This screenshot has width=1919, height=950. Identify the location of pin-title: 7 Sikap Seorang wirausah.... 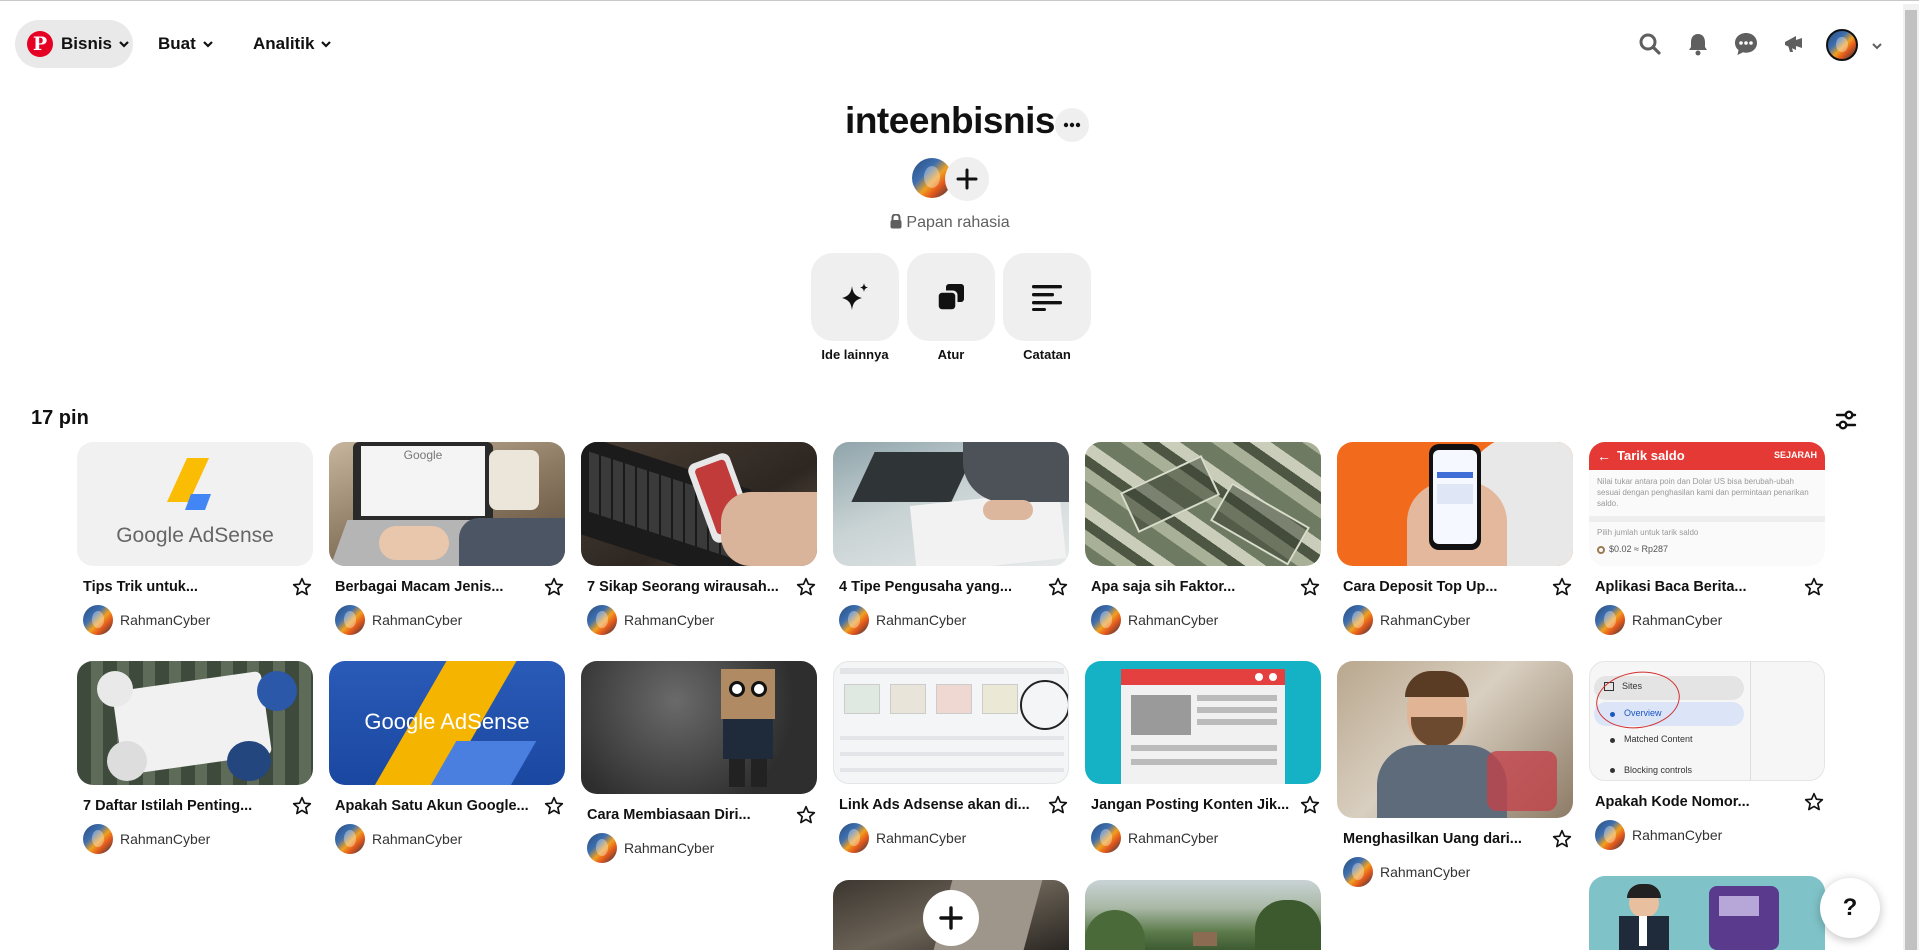
(683, 587).